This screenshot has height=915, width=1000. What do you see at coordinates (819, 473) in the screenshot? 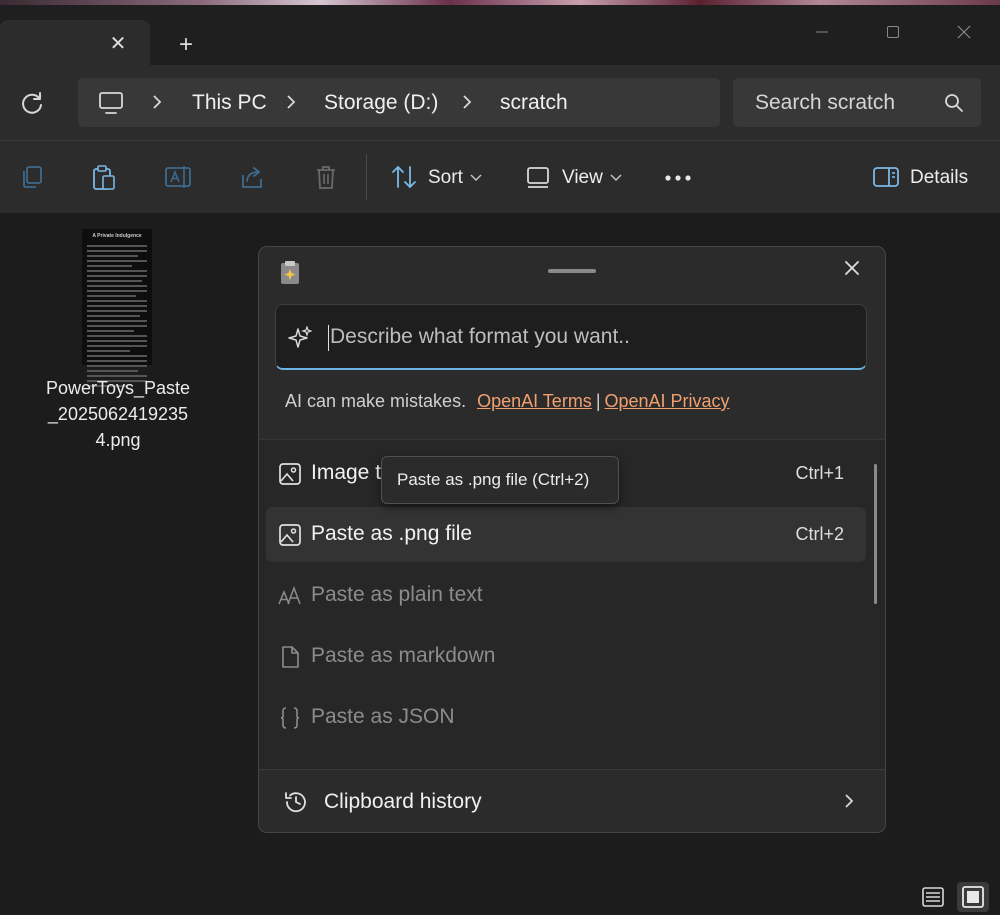
I see `item-shortcut: Ctrl+1` at bounding box center [819, 473].